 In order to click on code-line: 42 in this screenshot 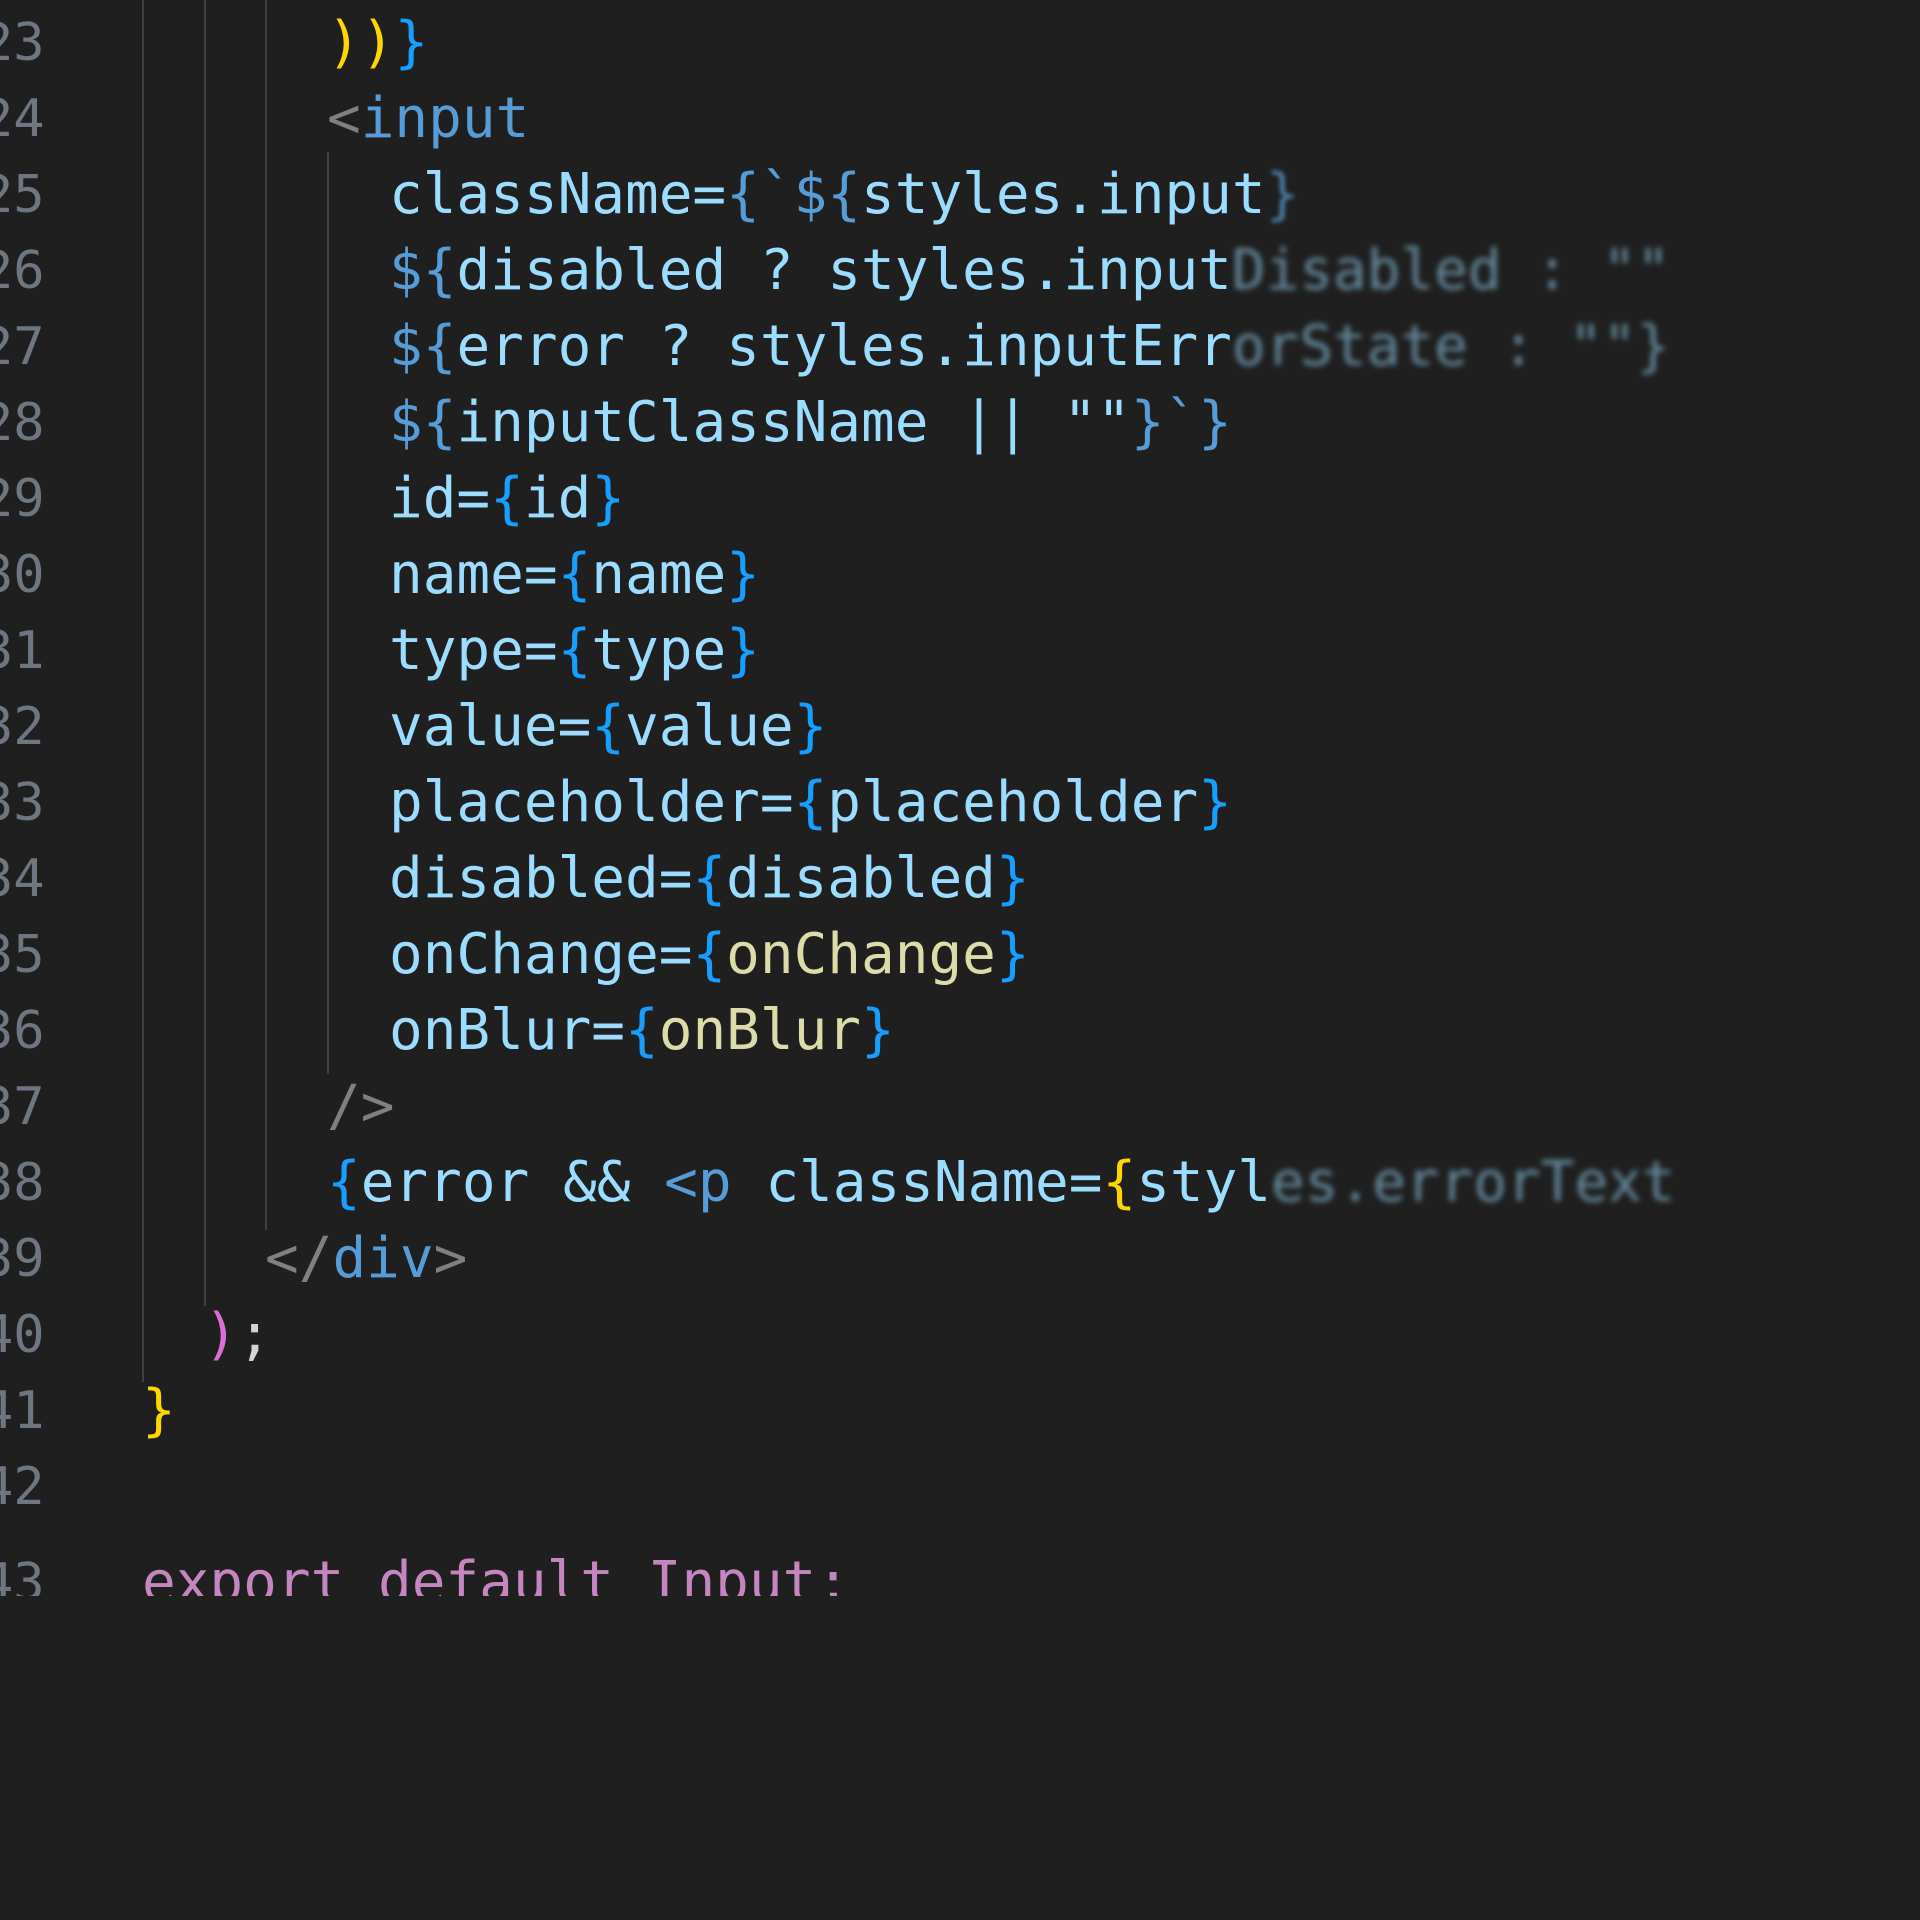, I will do `click(960, 1487)`.